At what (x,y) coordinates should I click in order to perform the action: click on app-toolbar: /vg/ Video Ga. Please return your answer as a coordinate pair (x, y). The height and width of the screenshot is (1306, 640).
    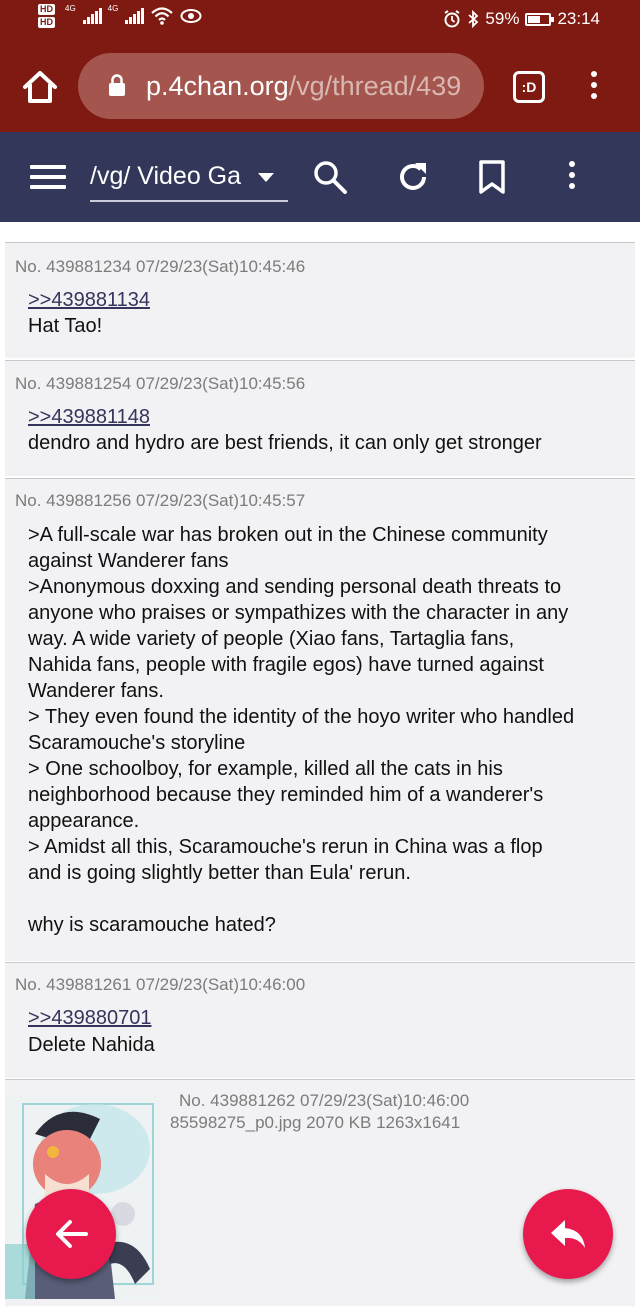
    Looking at the image, I should click on (320, 177).